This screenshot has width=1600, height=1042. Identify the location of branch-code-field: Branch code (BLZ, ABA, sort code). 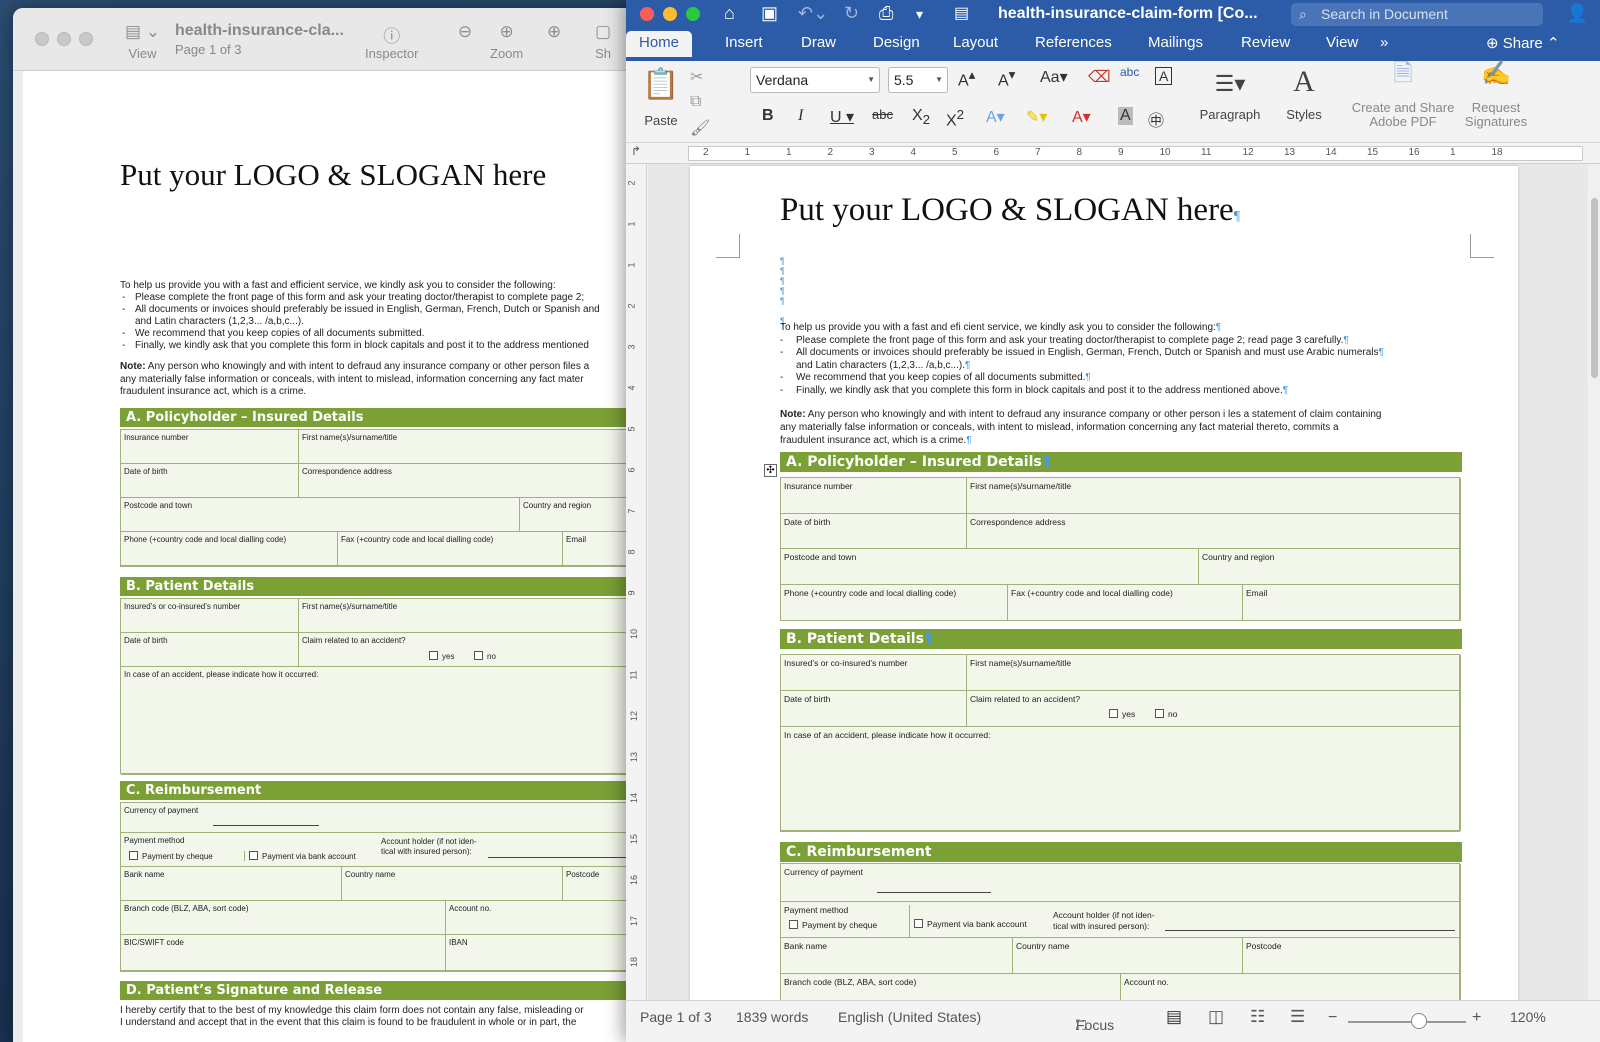
(283, 918).